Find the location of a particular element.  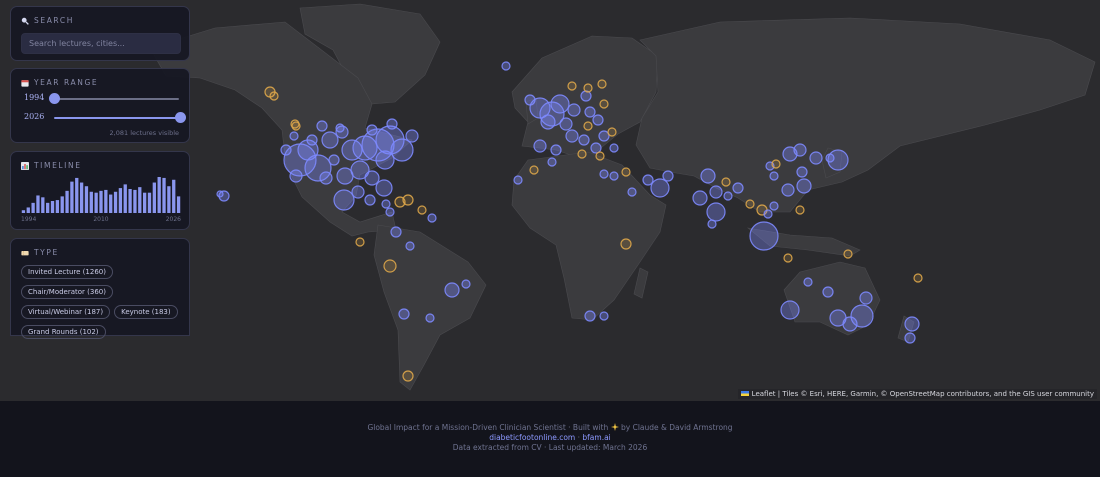

chip-virtual-webinar: Virtual/Webinar (187) is located at coordinates (66, 312).